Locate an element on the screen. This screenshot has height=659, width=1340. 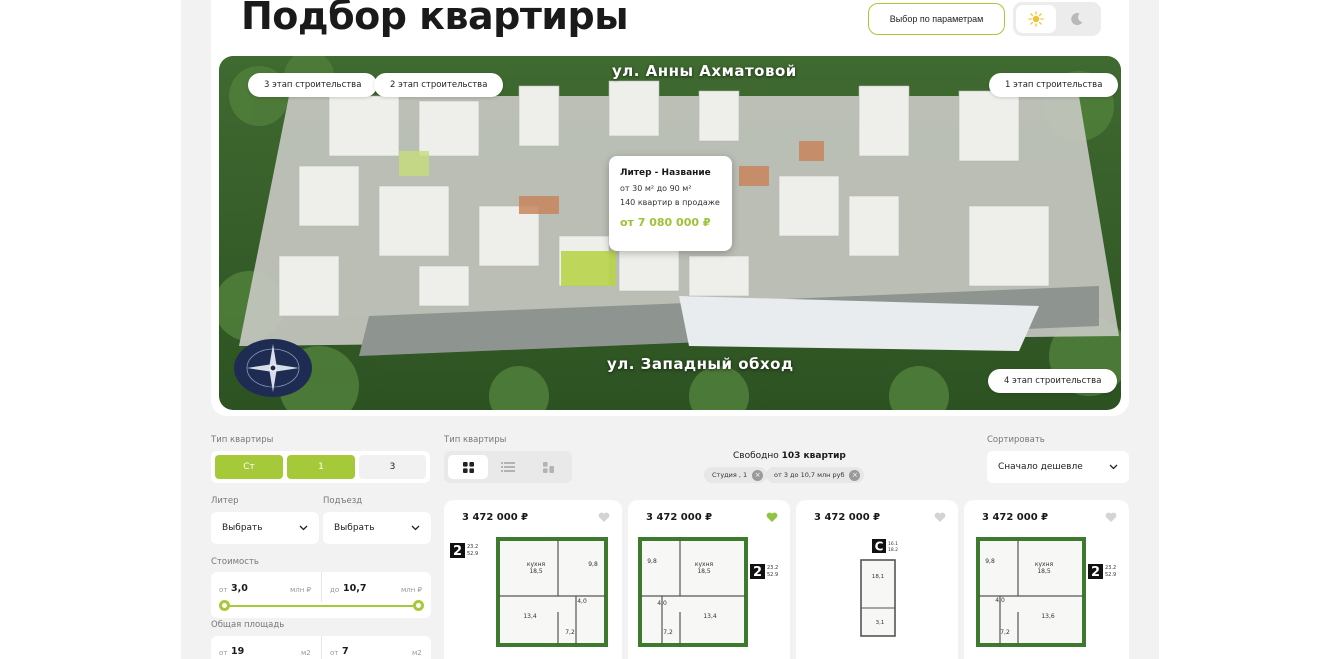
view-switcher is located at coordinates (508, 467).